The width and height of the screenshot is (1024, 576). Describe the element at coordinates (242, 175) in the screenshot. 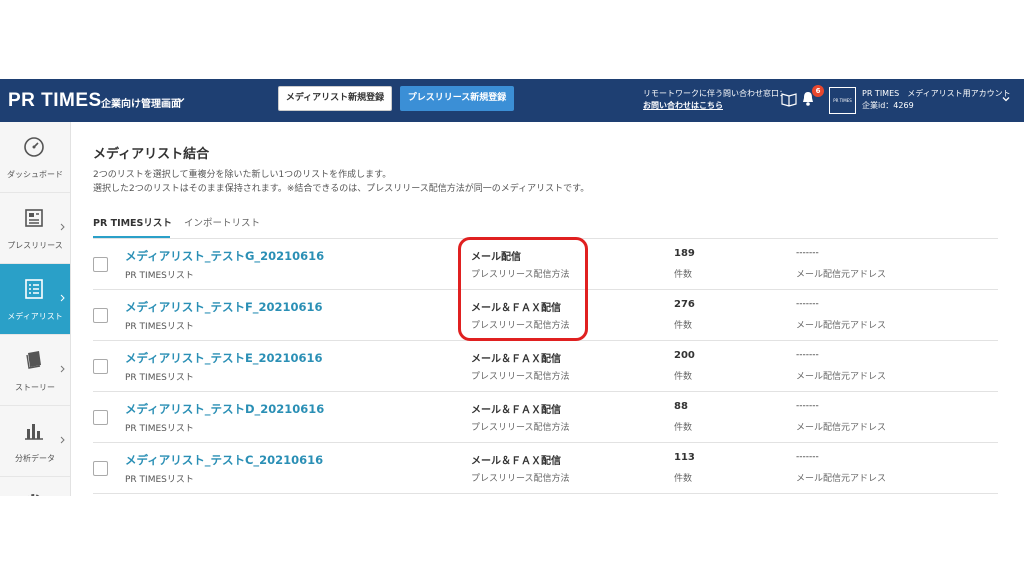

I see `description-line: 2つのリストを選択して重複分を除いた新しい1つのリストを作成します。` at that location.